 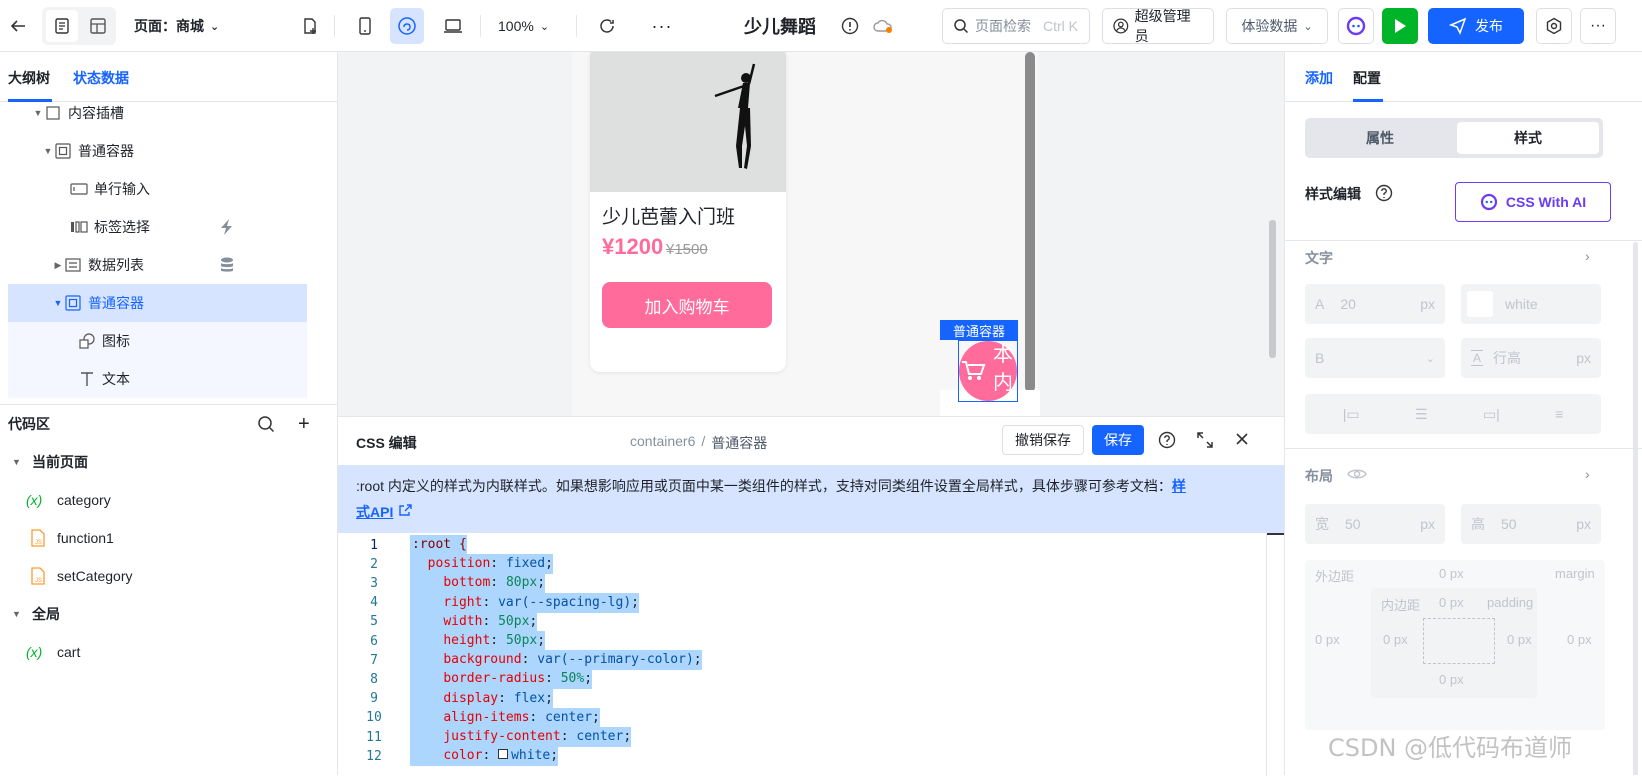 What do you see at coordinates (157, 227) in the screenshot?
I see `tree-node: 标签选择` at bounding box center [157, 227].